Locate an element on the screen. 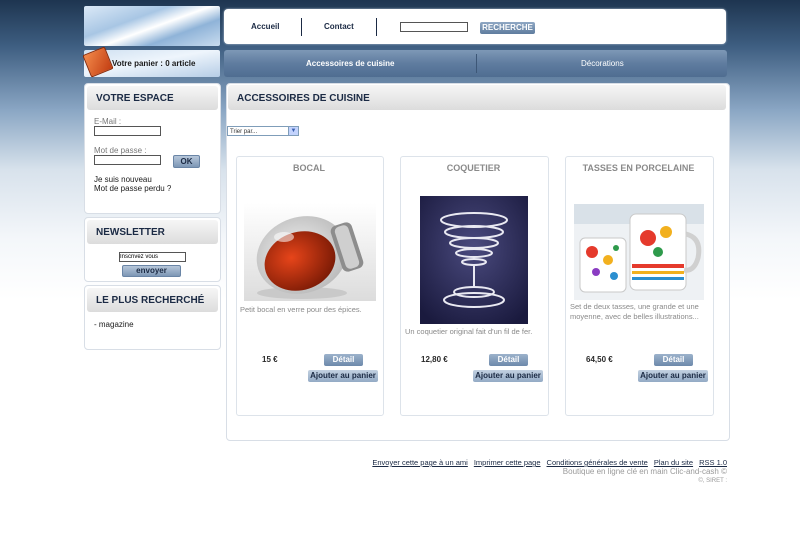 This screenshot has height=551, width=800. site-logo-banner is located at coordinates (152, 26).